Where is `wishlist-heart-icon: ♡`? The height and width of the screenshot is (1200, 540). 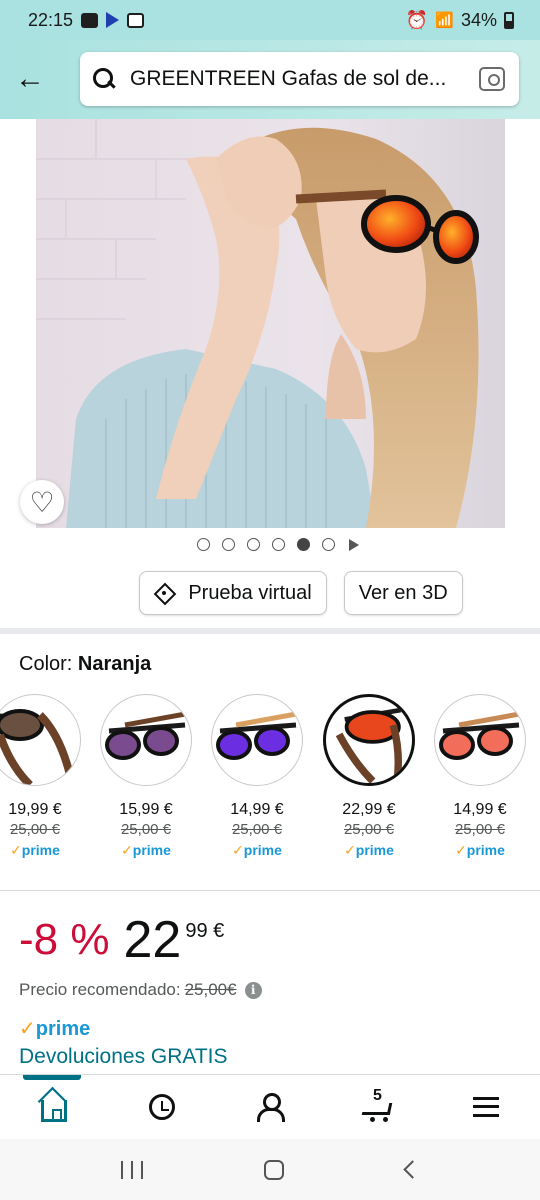 wishlist-heart-icon: ♡ is located at coordinates (42, 502).